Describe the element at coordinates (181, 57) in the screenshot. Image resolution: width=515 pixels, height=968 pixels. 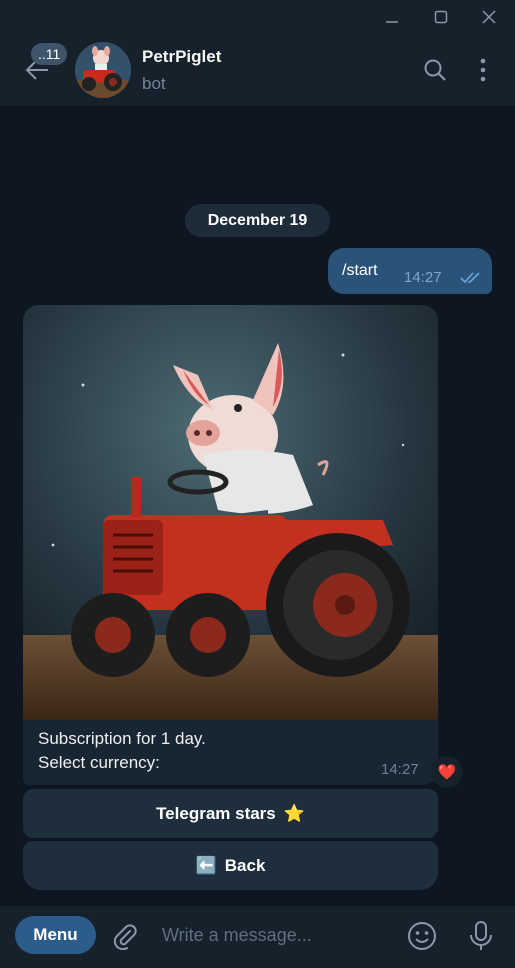
I see `chat-name: PetrPiglet` at that location.